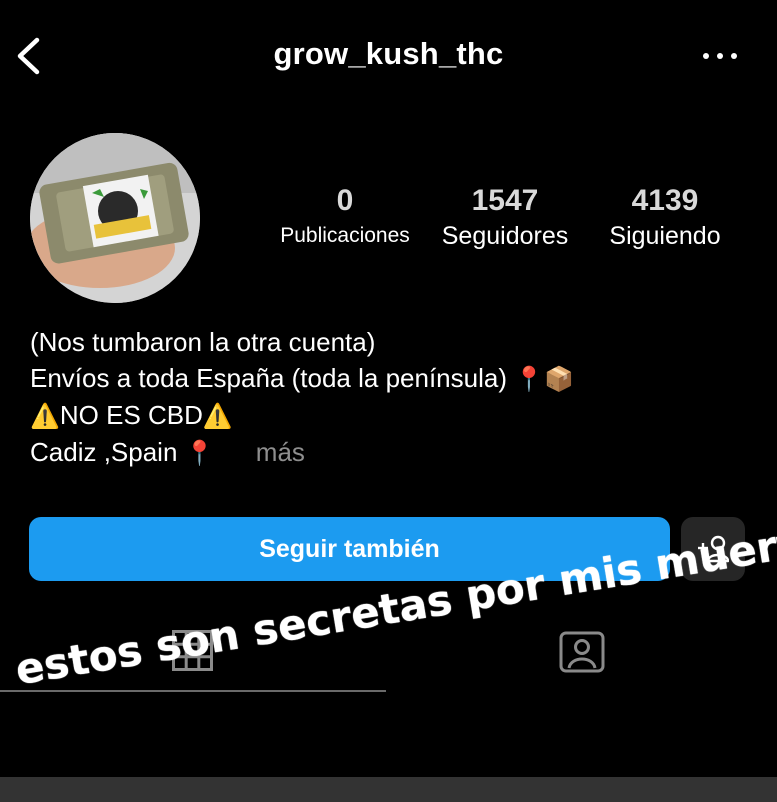  Describe the element at coordinates (268, 378) in the screenshot. I see `bio-line-2-text: Envíos a toda España (toda la península)` at that location.